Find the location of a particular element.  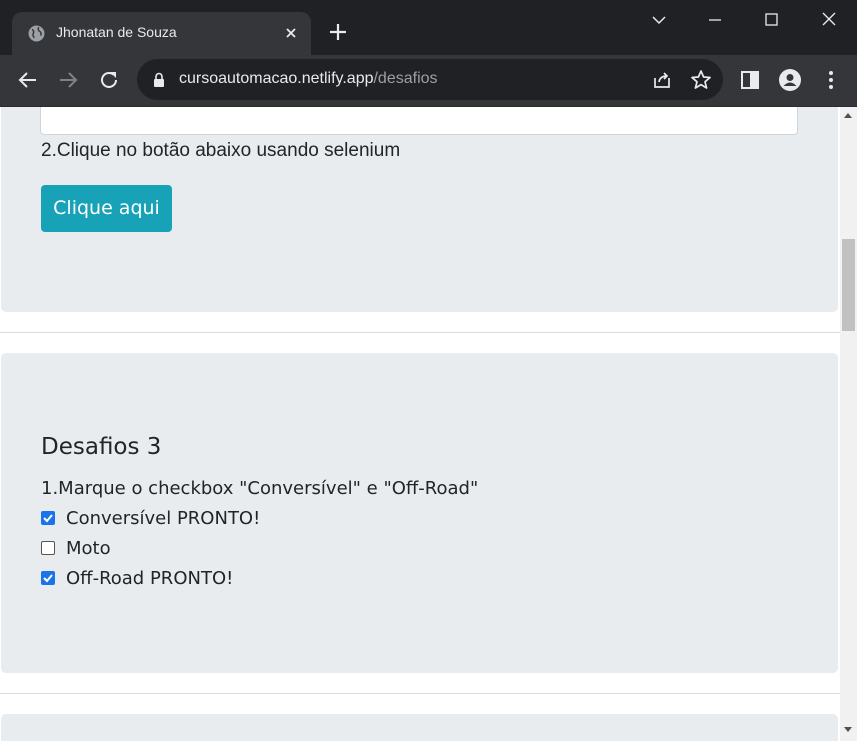

clique-aqui-button: Clique aqui is located at coordinates (106, 208).